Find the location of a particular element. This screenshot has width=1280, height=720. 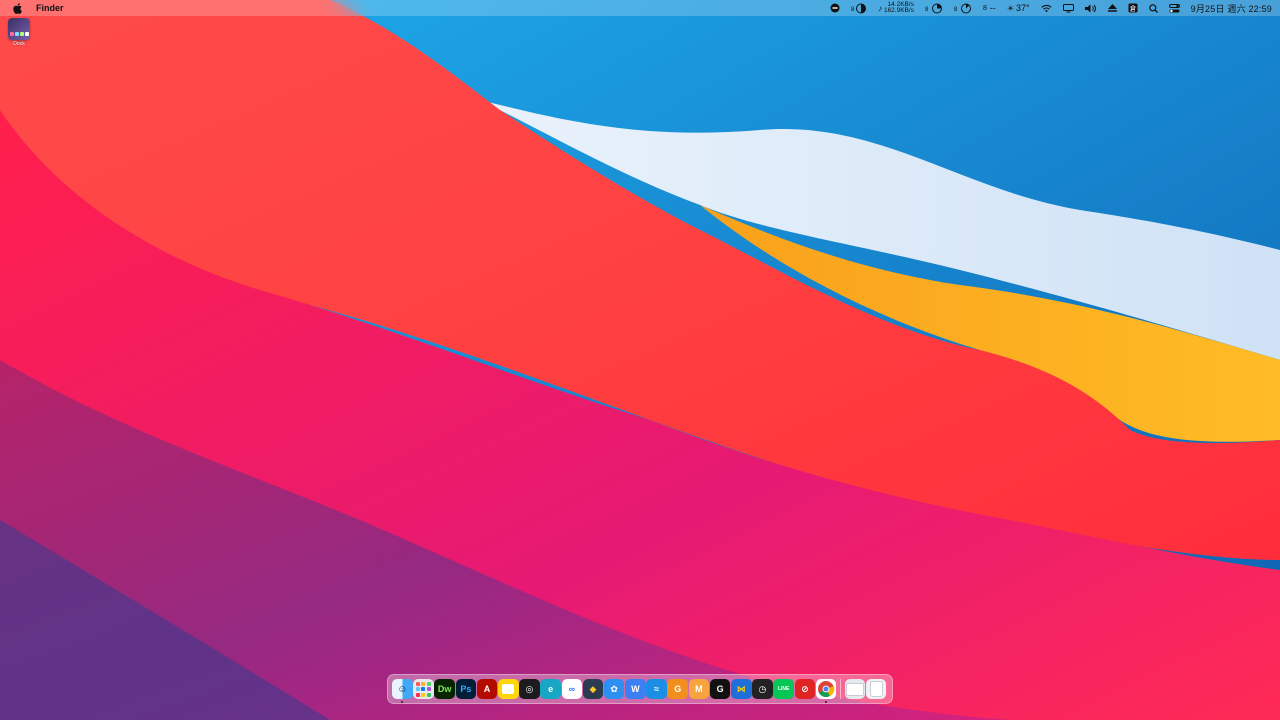

dock-separator is located at coordinates (840, 689).